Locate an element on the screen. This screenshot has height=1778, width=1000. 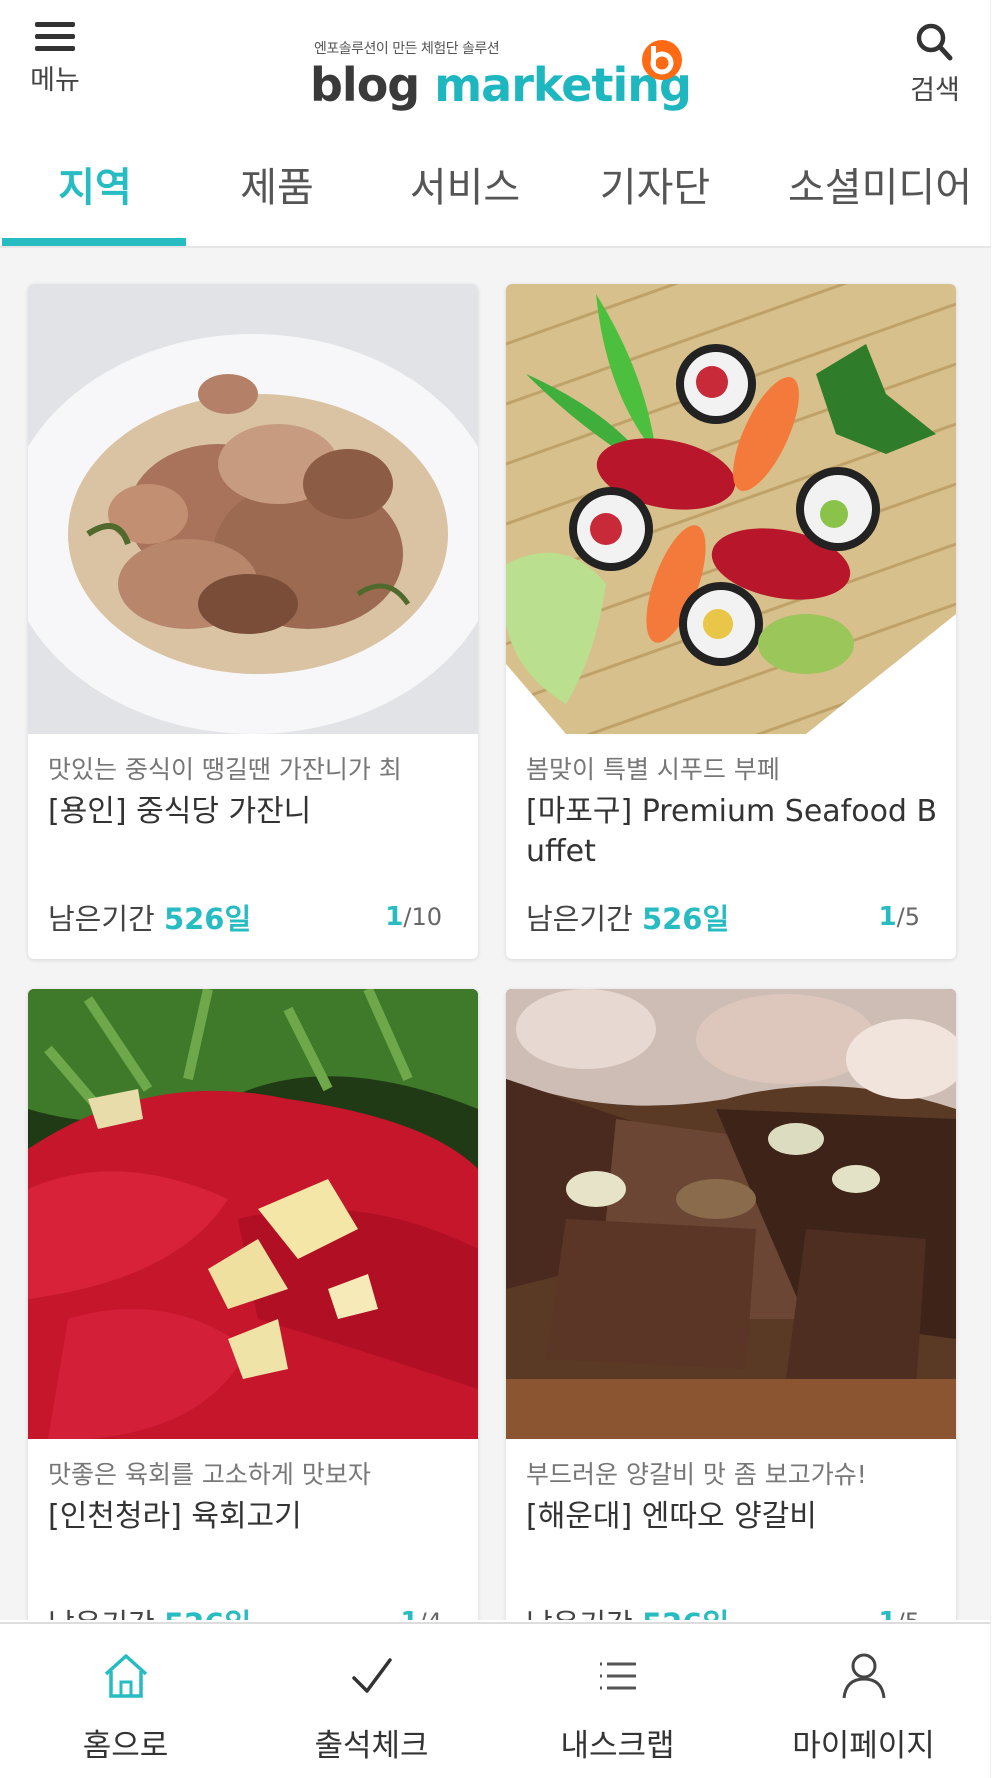
top-header: 메뉴 엔포솔루션이 만든 체험단 솔루션 blog marketing 검색 is located at coordinates (495, 70).